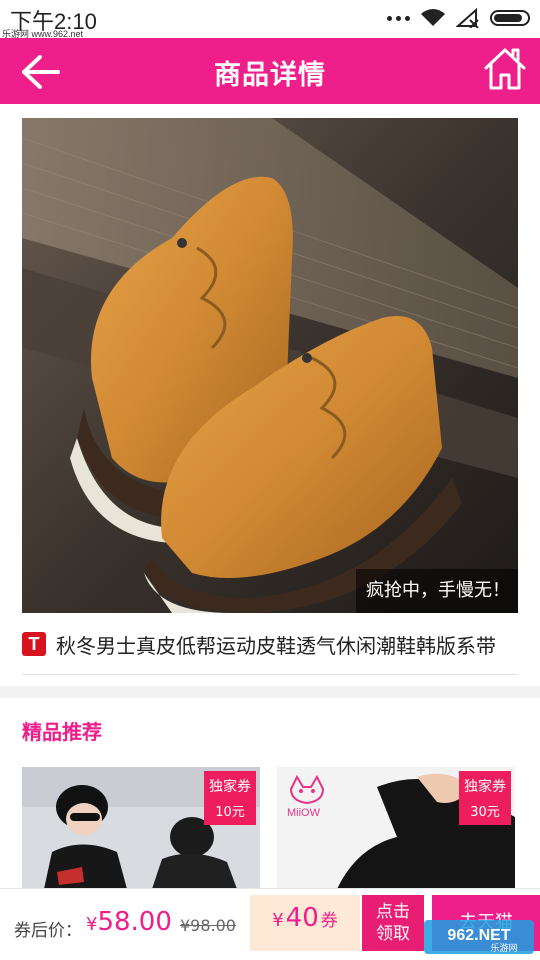 The image size is (540, 960). What do you see at coordinates (398, 18) in the screenshot?
I see `more-dots-icon` at bounding box center [398, 18].